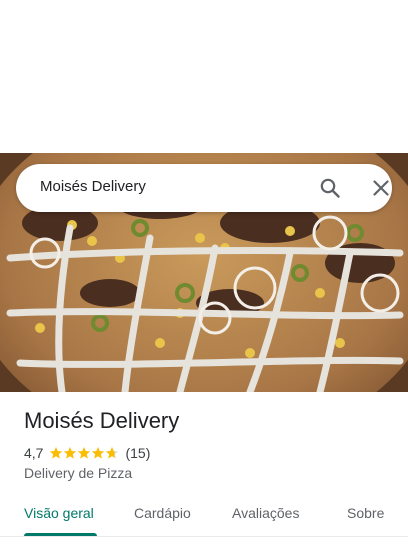 This screenshot has height=544, width=408. Describe the element at coordinates (330, 188) in the screenshot. I see `search-icon` at that location.